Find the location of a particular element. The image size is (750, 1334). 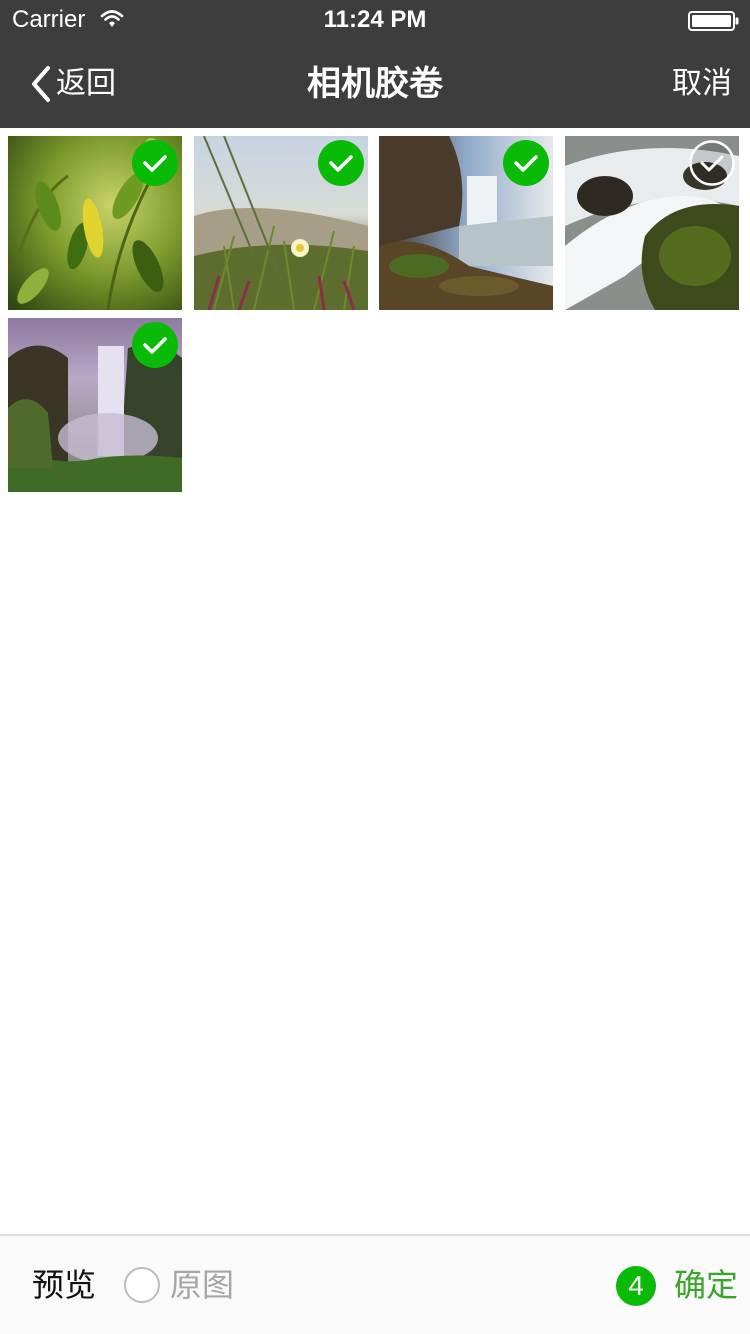

original-image-toggle: 原图 is located at coordinates (179, 1285).